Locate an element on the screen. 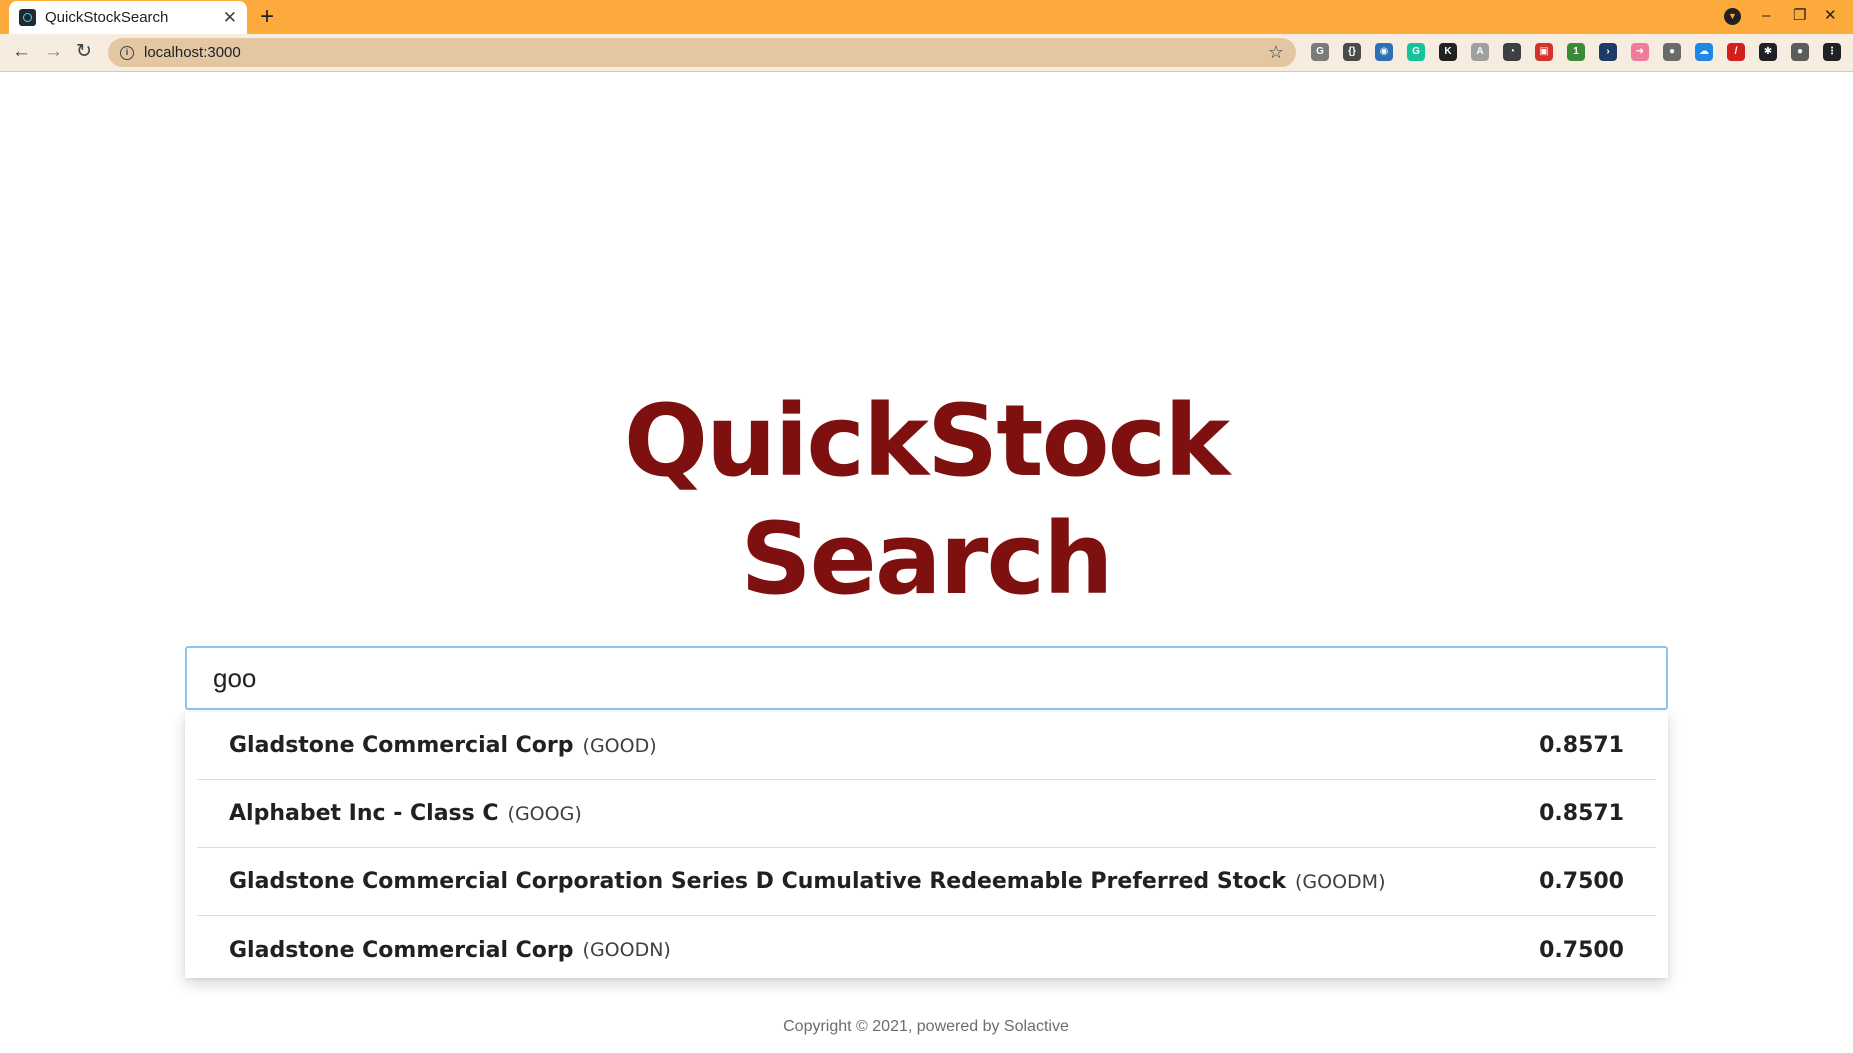 This screenshot has width=1853, height=1053. address-bar: i localhost:3000 ☆ is located at coordinates (702, 52).